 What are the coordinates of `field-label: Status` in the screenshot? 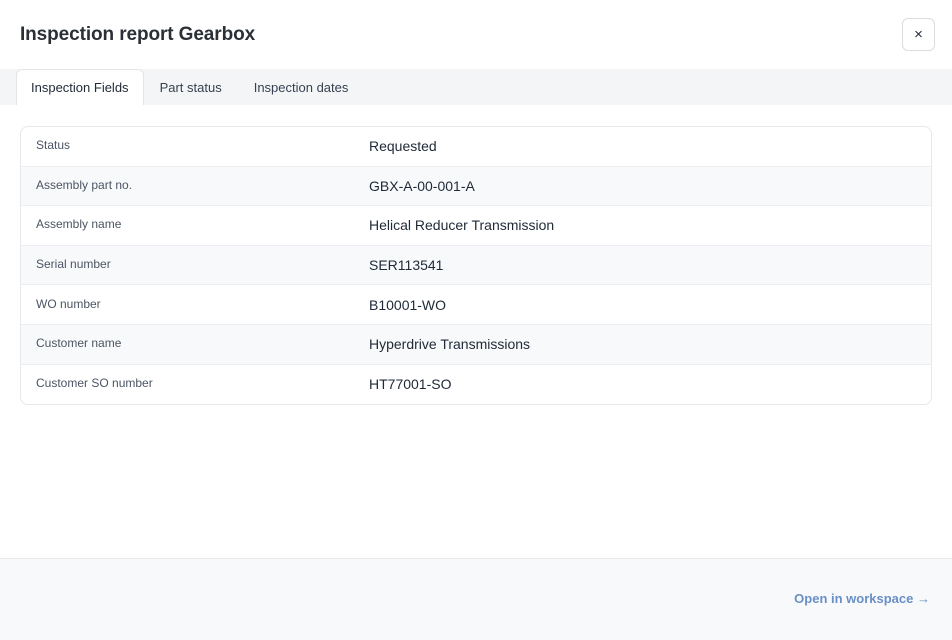 It's located at (53, 145).